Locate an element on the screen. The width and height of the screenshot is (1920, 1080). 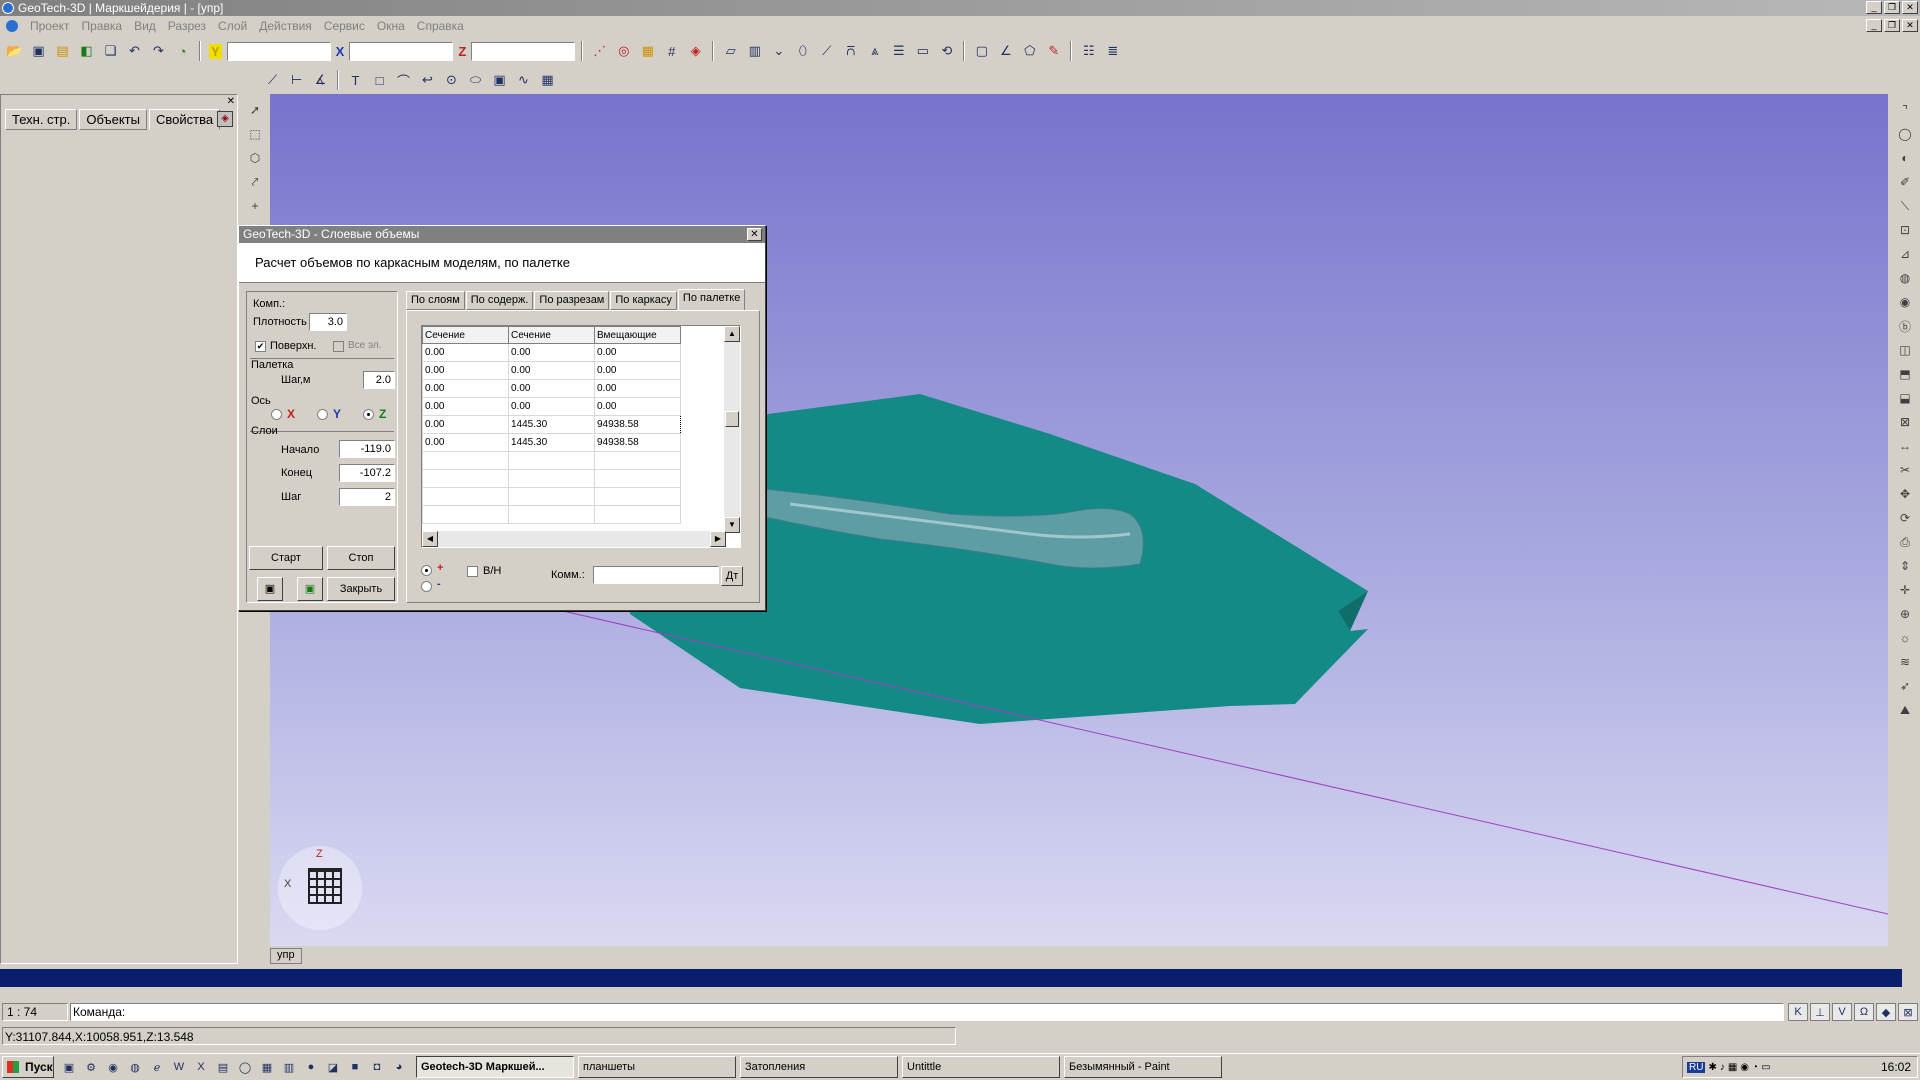
quicklaunch-chrome-icon: ◕ is located at coordinates (399, 1067).